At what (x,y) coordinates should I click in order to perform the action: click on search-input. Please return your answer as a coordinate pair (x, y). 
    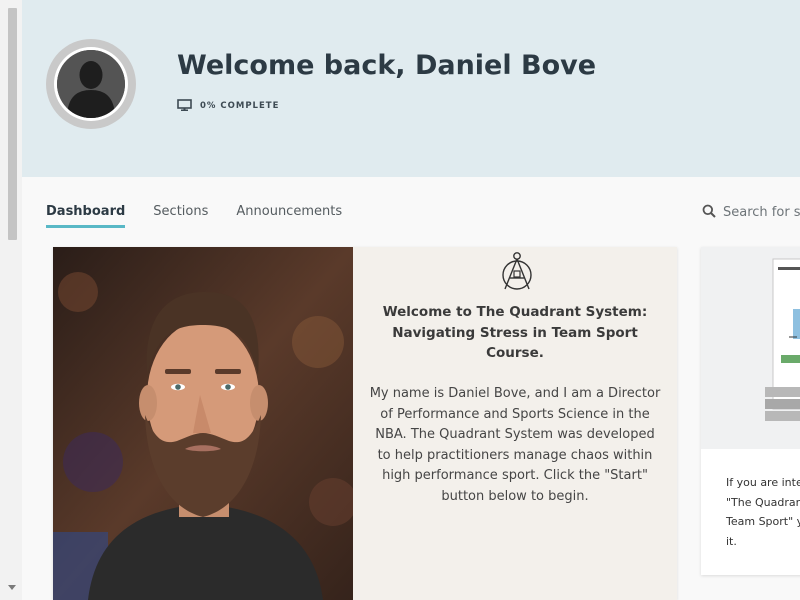
    Looking at the image, I should click on (761, 212).